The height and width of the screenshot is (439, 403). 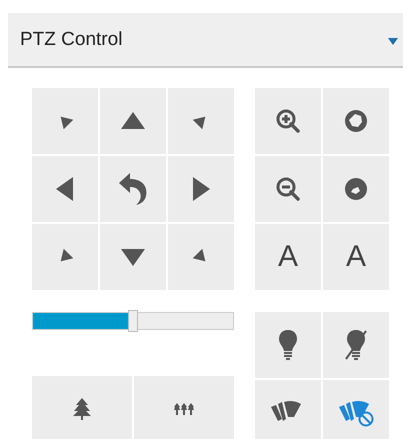 What do you see at coordinates (184, 409) in the screenshot?
I see `trees-icon` at bounding box center [184, 409].